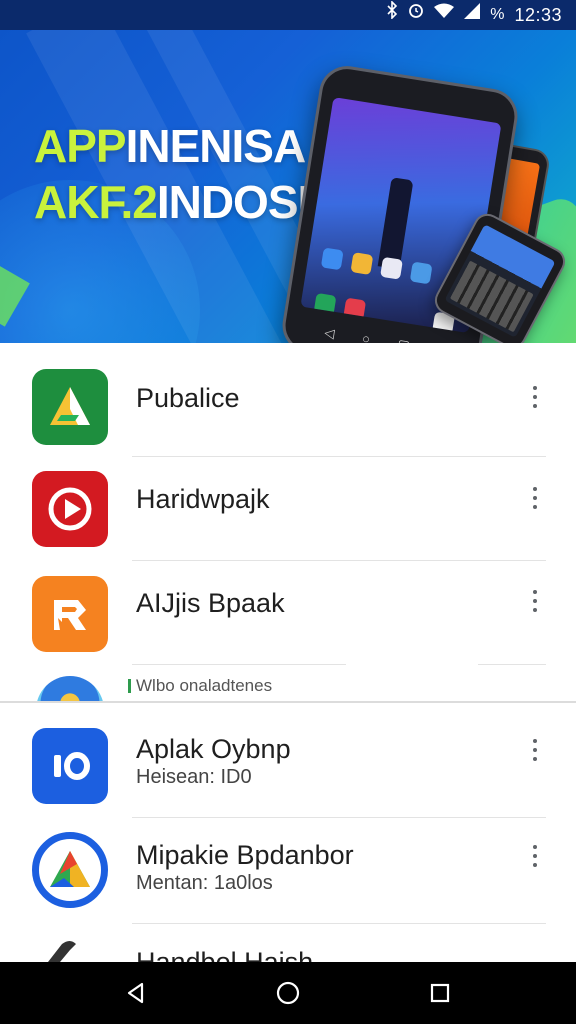  I want to click on tri-circle-icon, so click(70, 870).